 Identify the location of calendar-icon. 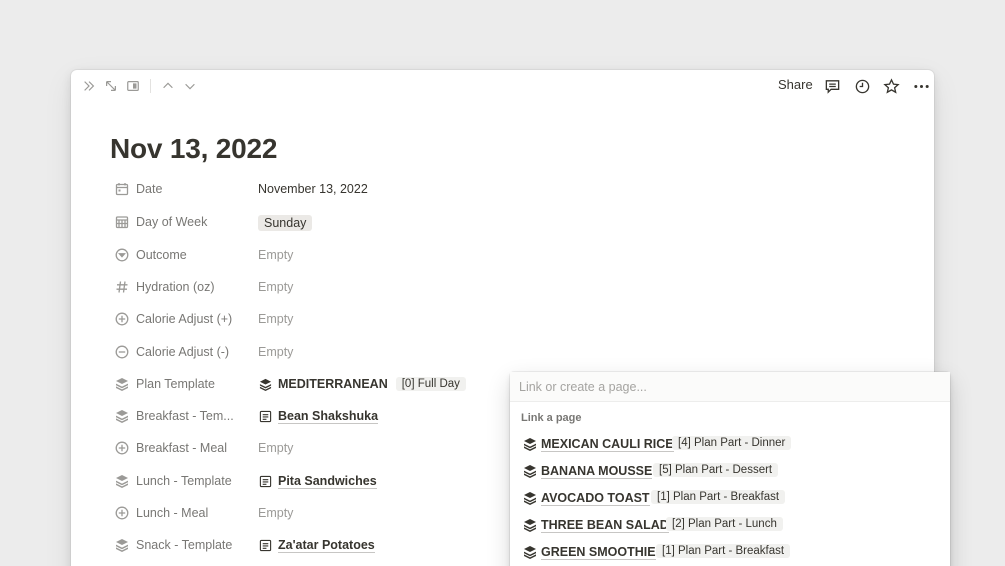
(122, 189).